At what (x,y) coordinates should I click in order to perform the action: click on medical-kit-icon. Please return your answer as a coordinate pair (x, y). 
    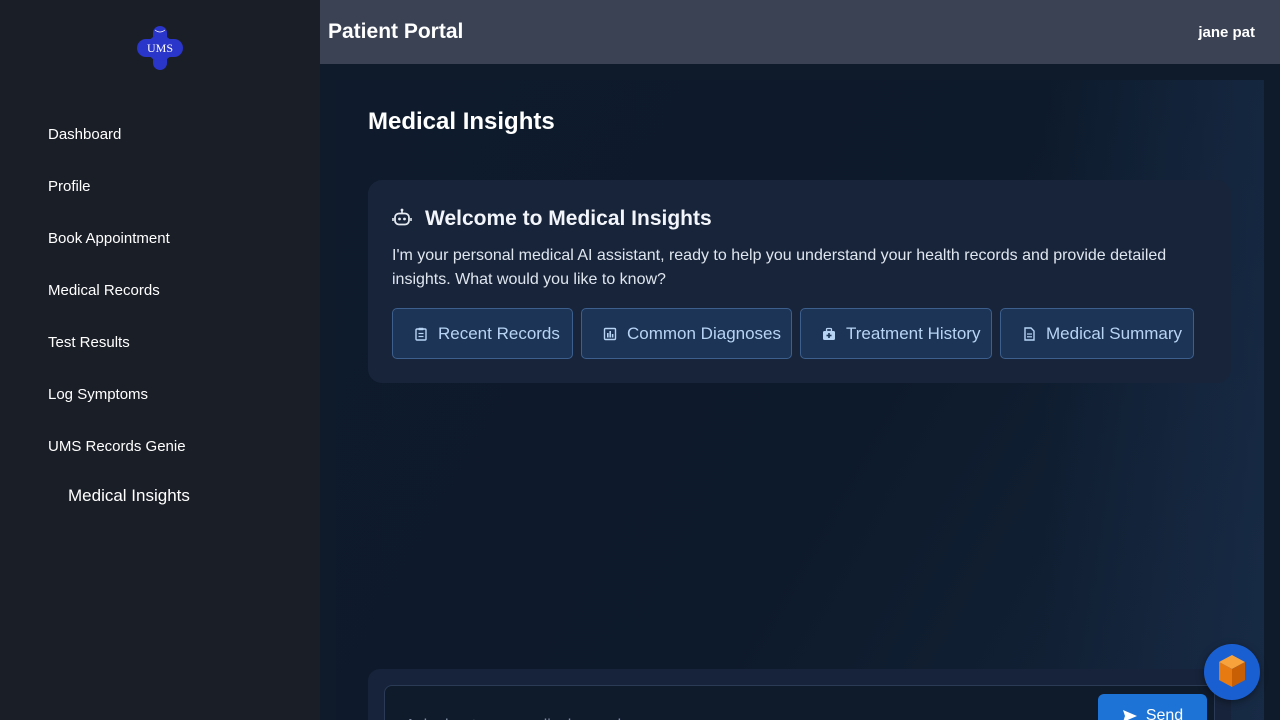
    Looking at the image, I should click on (829, 333).